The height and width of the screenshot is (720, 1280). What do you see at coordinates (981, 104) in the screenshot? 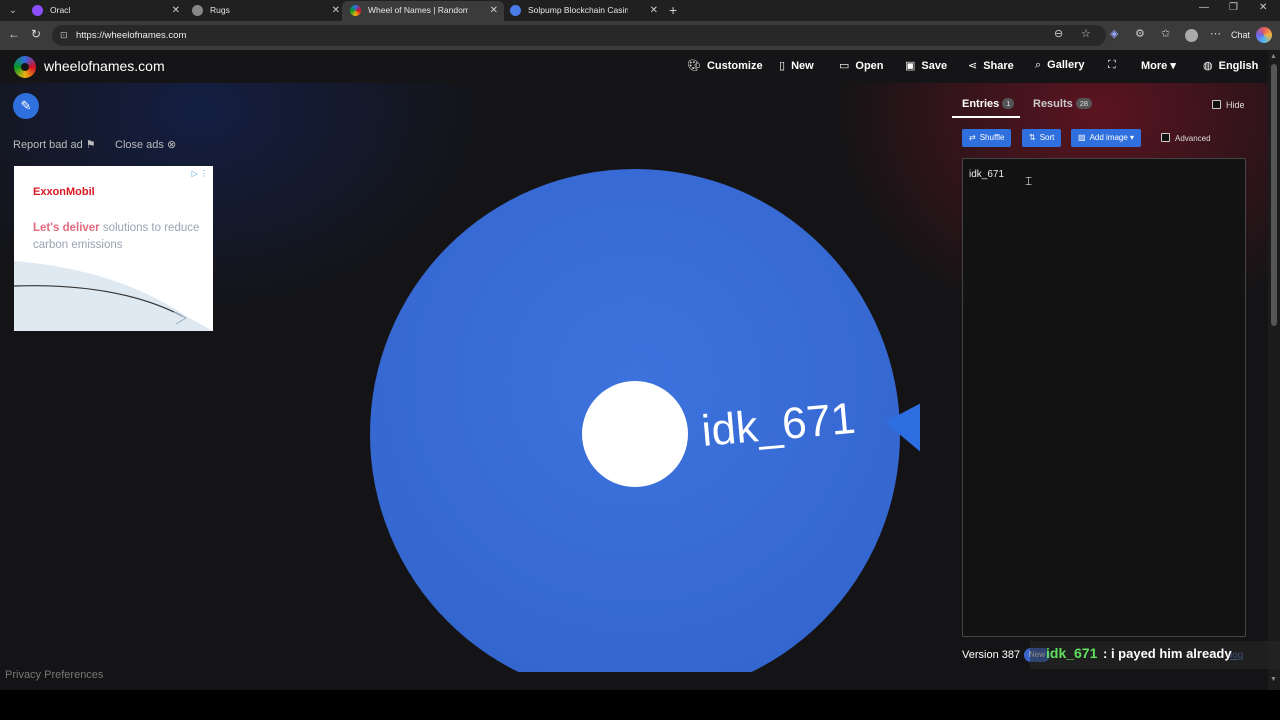
I see `entries-label: Entries` at bounding box center [981, 104].